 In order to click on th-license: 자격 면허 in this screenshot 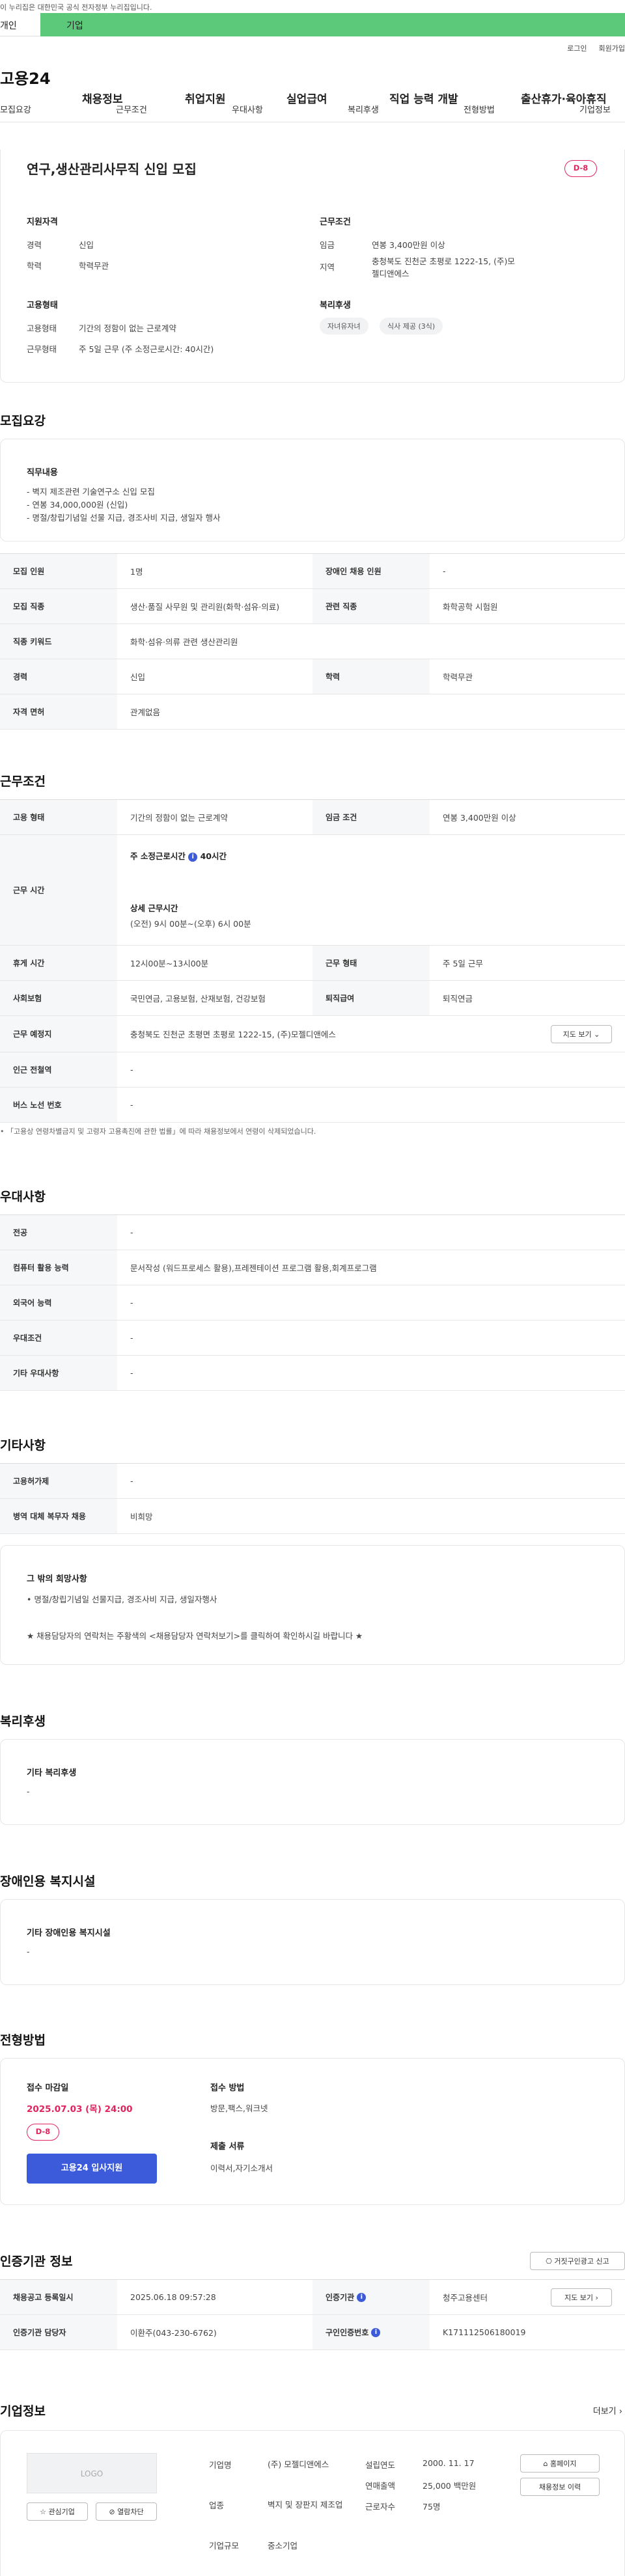, I will do `click(58, 711)`.